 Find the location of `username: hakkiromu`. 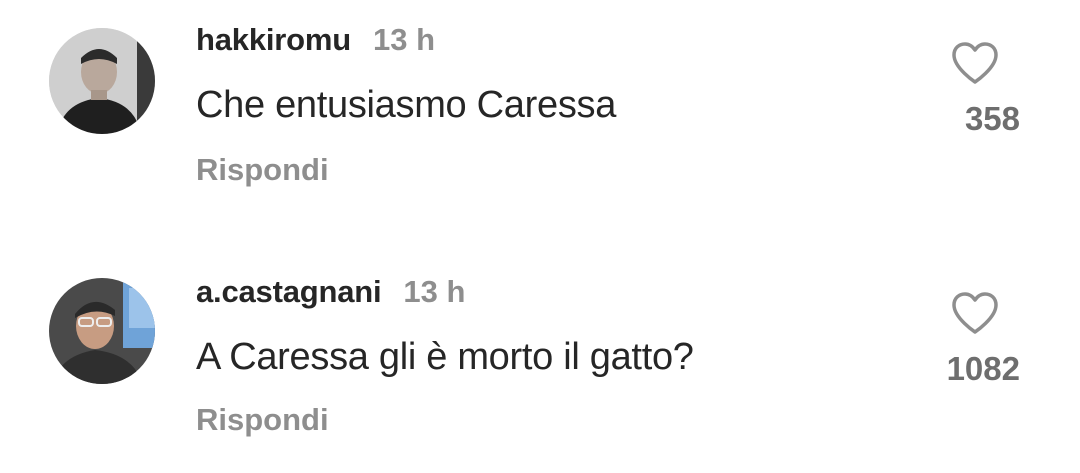

username: hakkiromu is located at coordinates (273, 40).